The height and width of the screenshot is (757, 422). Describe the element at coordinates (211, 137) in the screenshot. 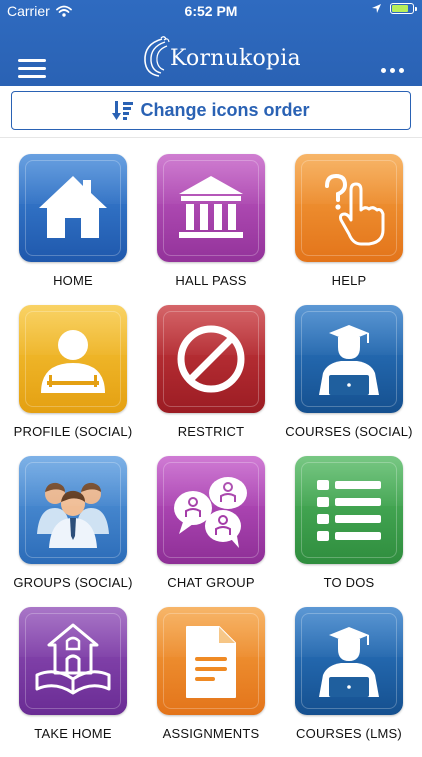

I see `divider` at that location.